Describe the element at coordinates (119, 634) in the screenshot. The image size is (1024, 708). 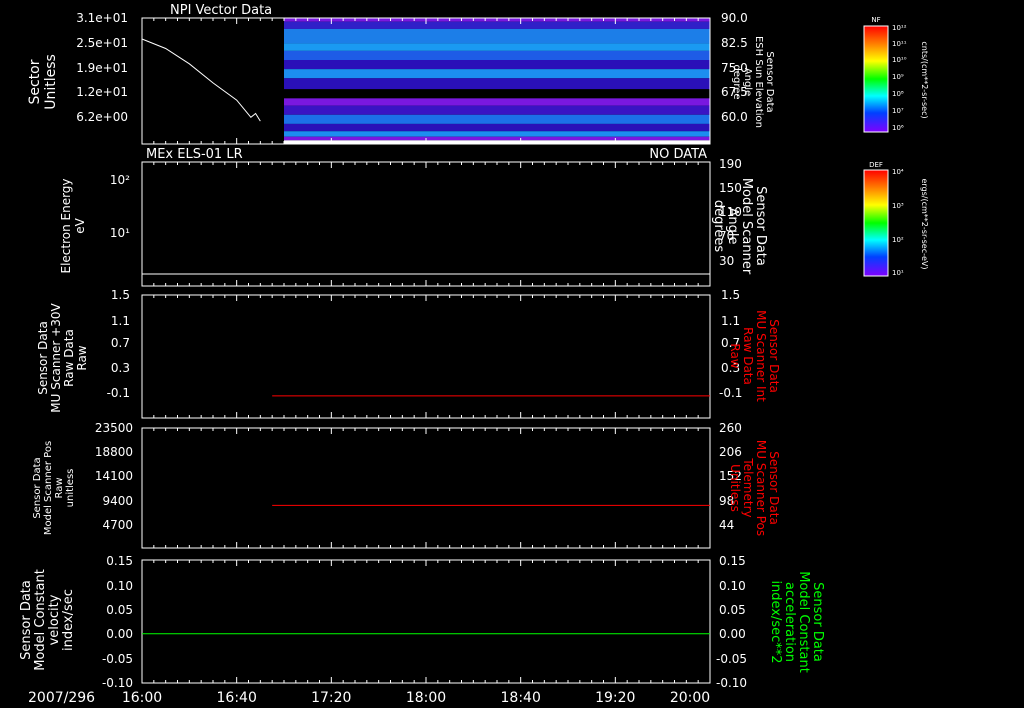
I see `panel-5-ytick-3: 0.00` at that location.